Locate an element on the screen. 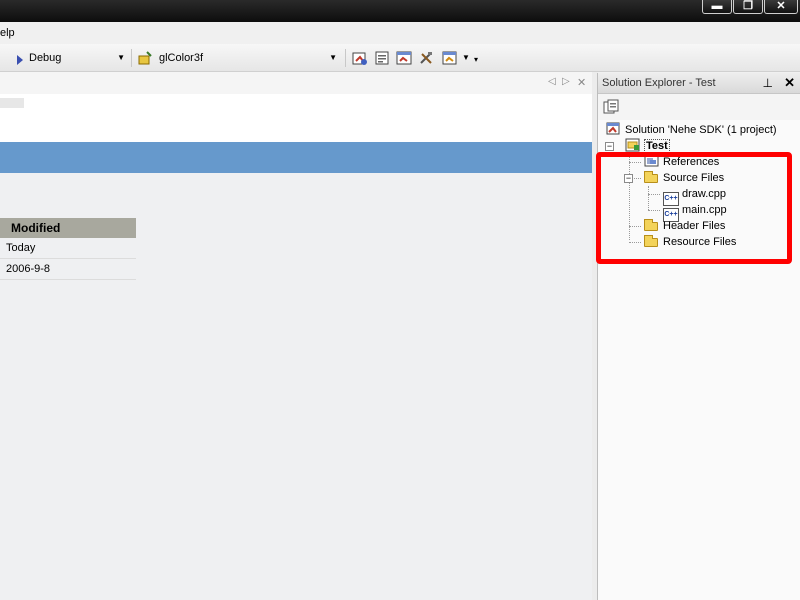  tree-item-solution: Solution 'Nehe SDK' (1 project) is located at coordinates (691, 130).